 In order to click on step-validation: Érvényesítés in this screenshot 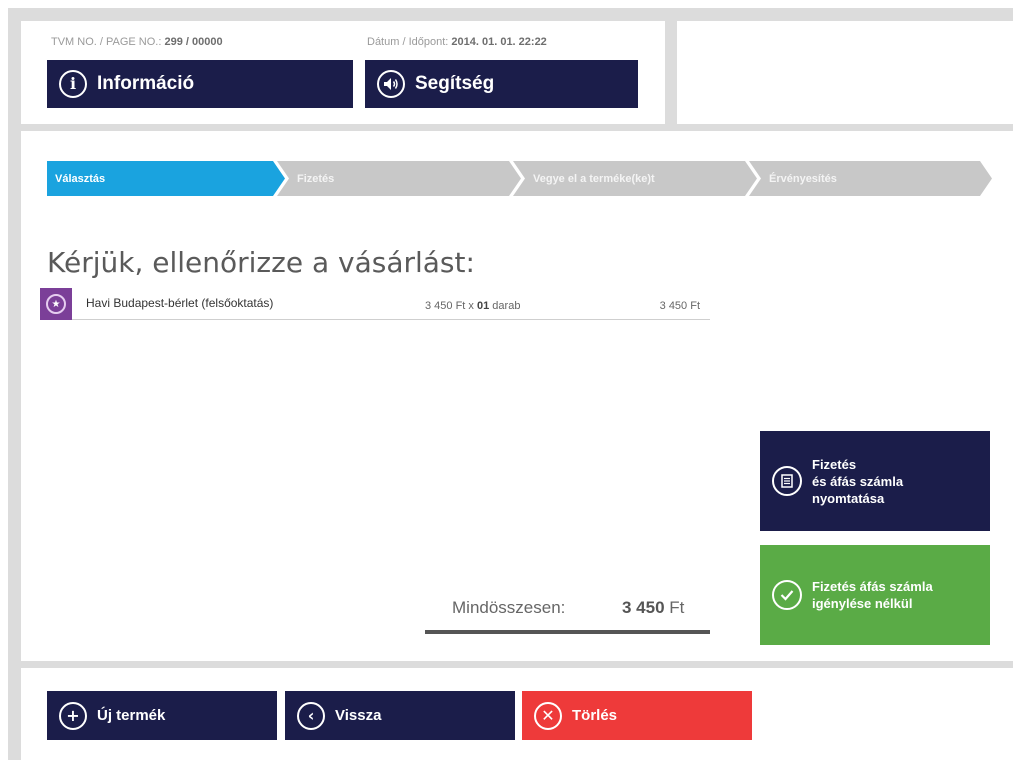, I will do `click(870, 178)`.